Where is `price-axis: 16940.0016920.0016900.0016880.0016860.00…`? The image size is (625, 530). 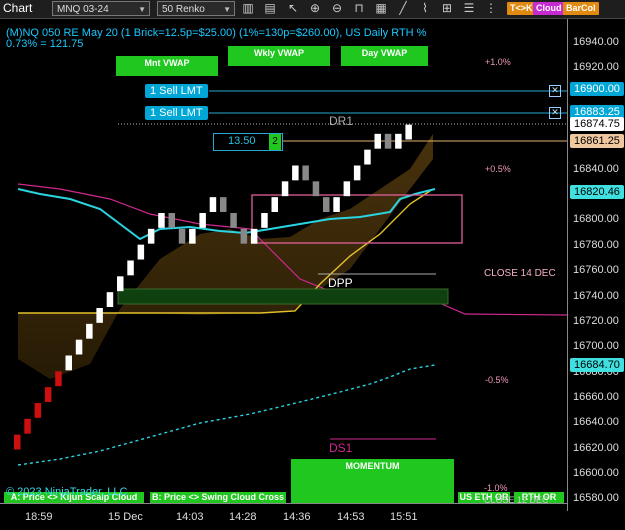 price-axis: 16940.0016920.0016900.0016880.0016860.00… is located at coordinates (596, 265).